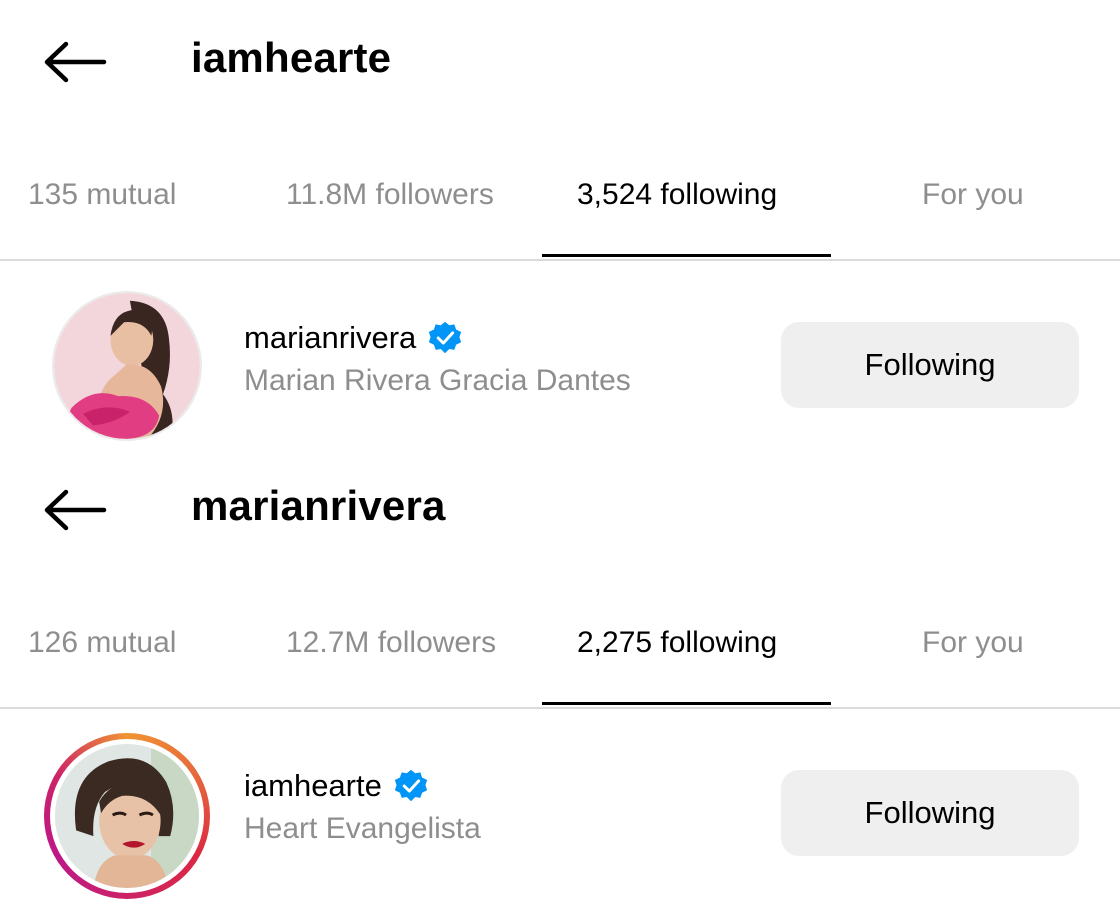 The image size is (1120, 899). What do you see at coordinates (437, 380) in the screenshot?
I see `full-name: Marian Rivera Gracia Dantes` at bounding box center [437, 380].